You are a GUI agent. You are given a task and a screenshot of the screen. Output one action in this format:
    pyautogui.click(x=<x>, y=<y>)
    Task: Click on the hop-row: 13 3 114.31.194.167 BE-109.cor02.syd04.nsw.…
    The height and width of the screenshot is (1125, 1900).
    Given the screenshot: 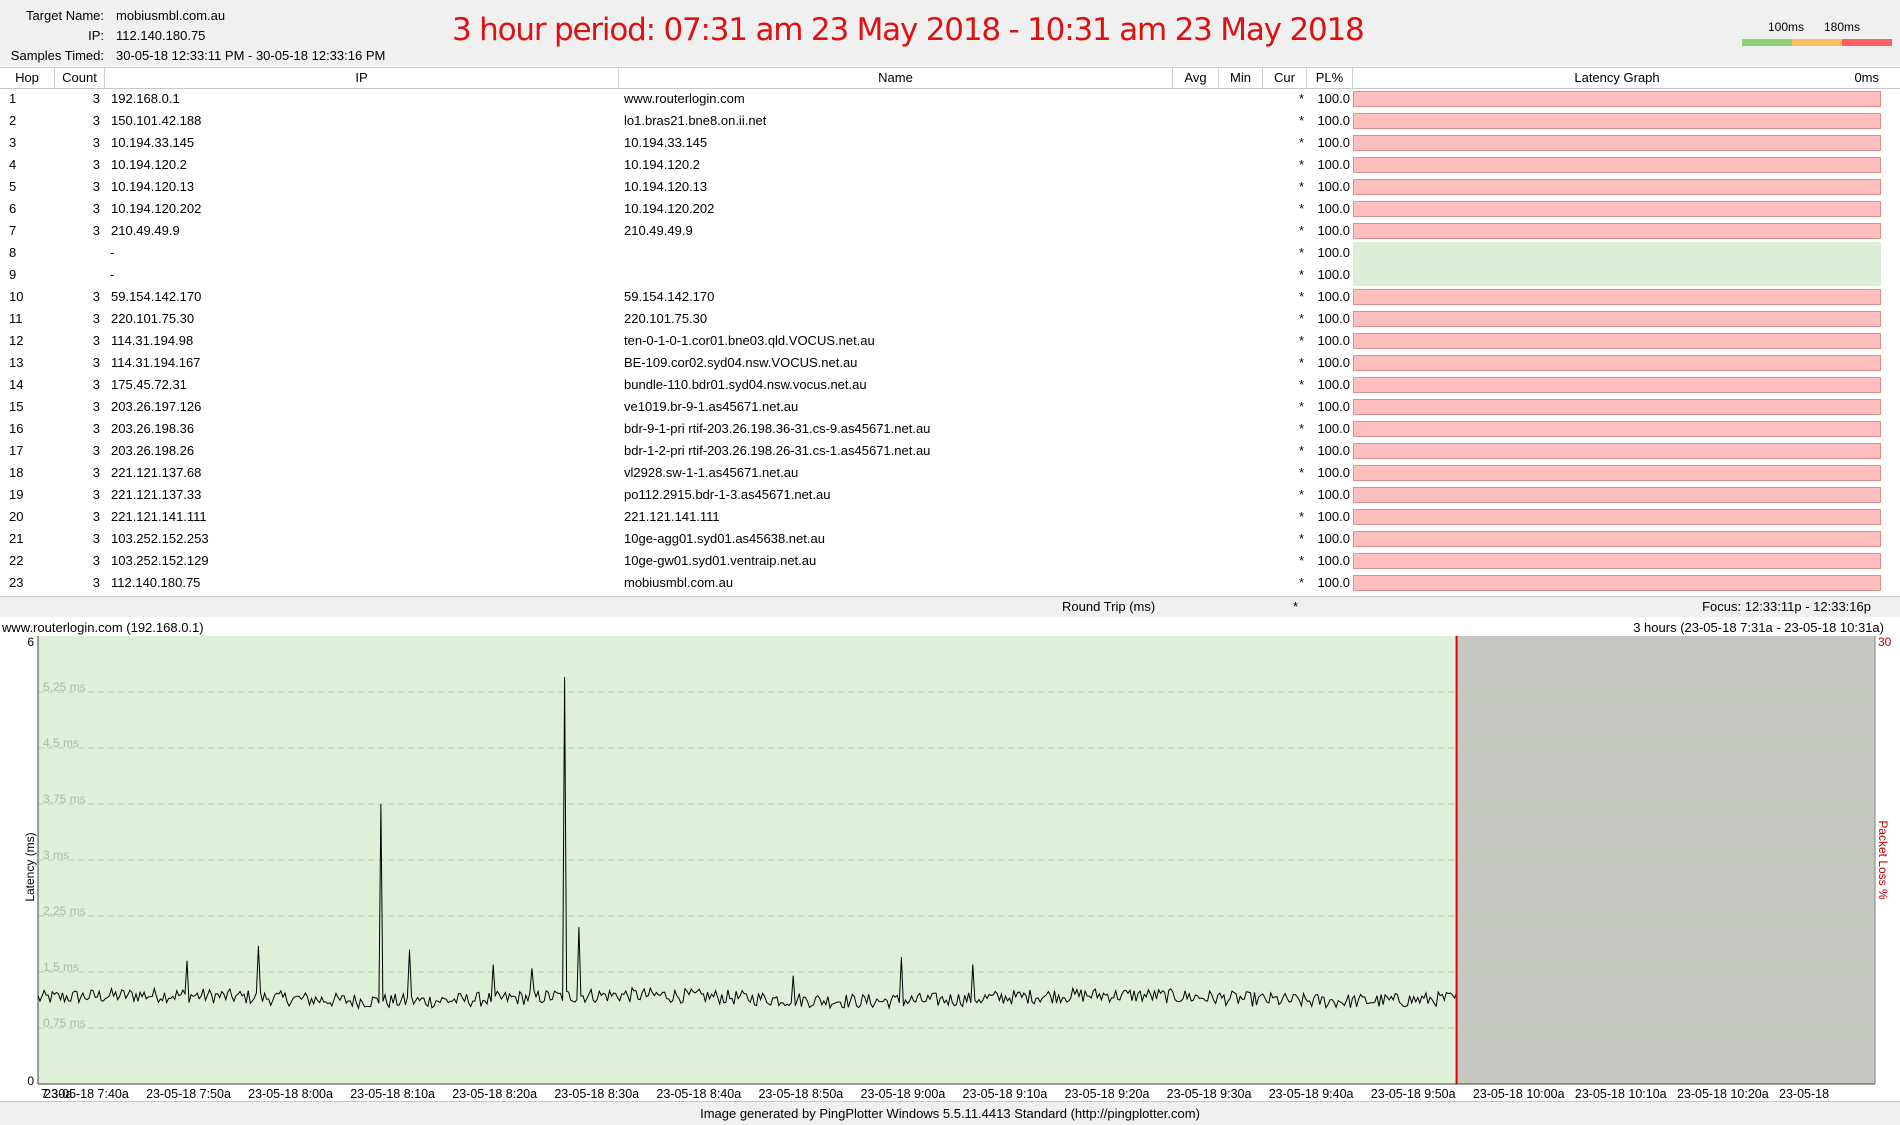 What is the action you would take?
    pyautogui.click(x=950, y=363)
    